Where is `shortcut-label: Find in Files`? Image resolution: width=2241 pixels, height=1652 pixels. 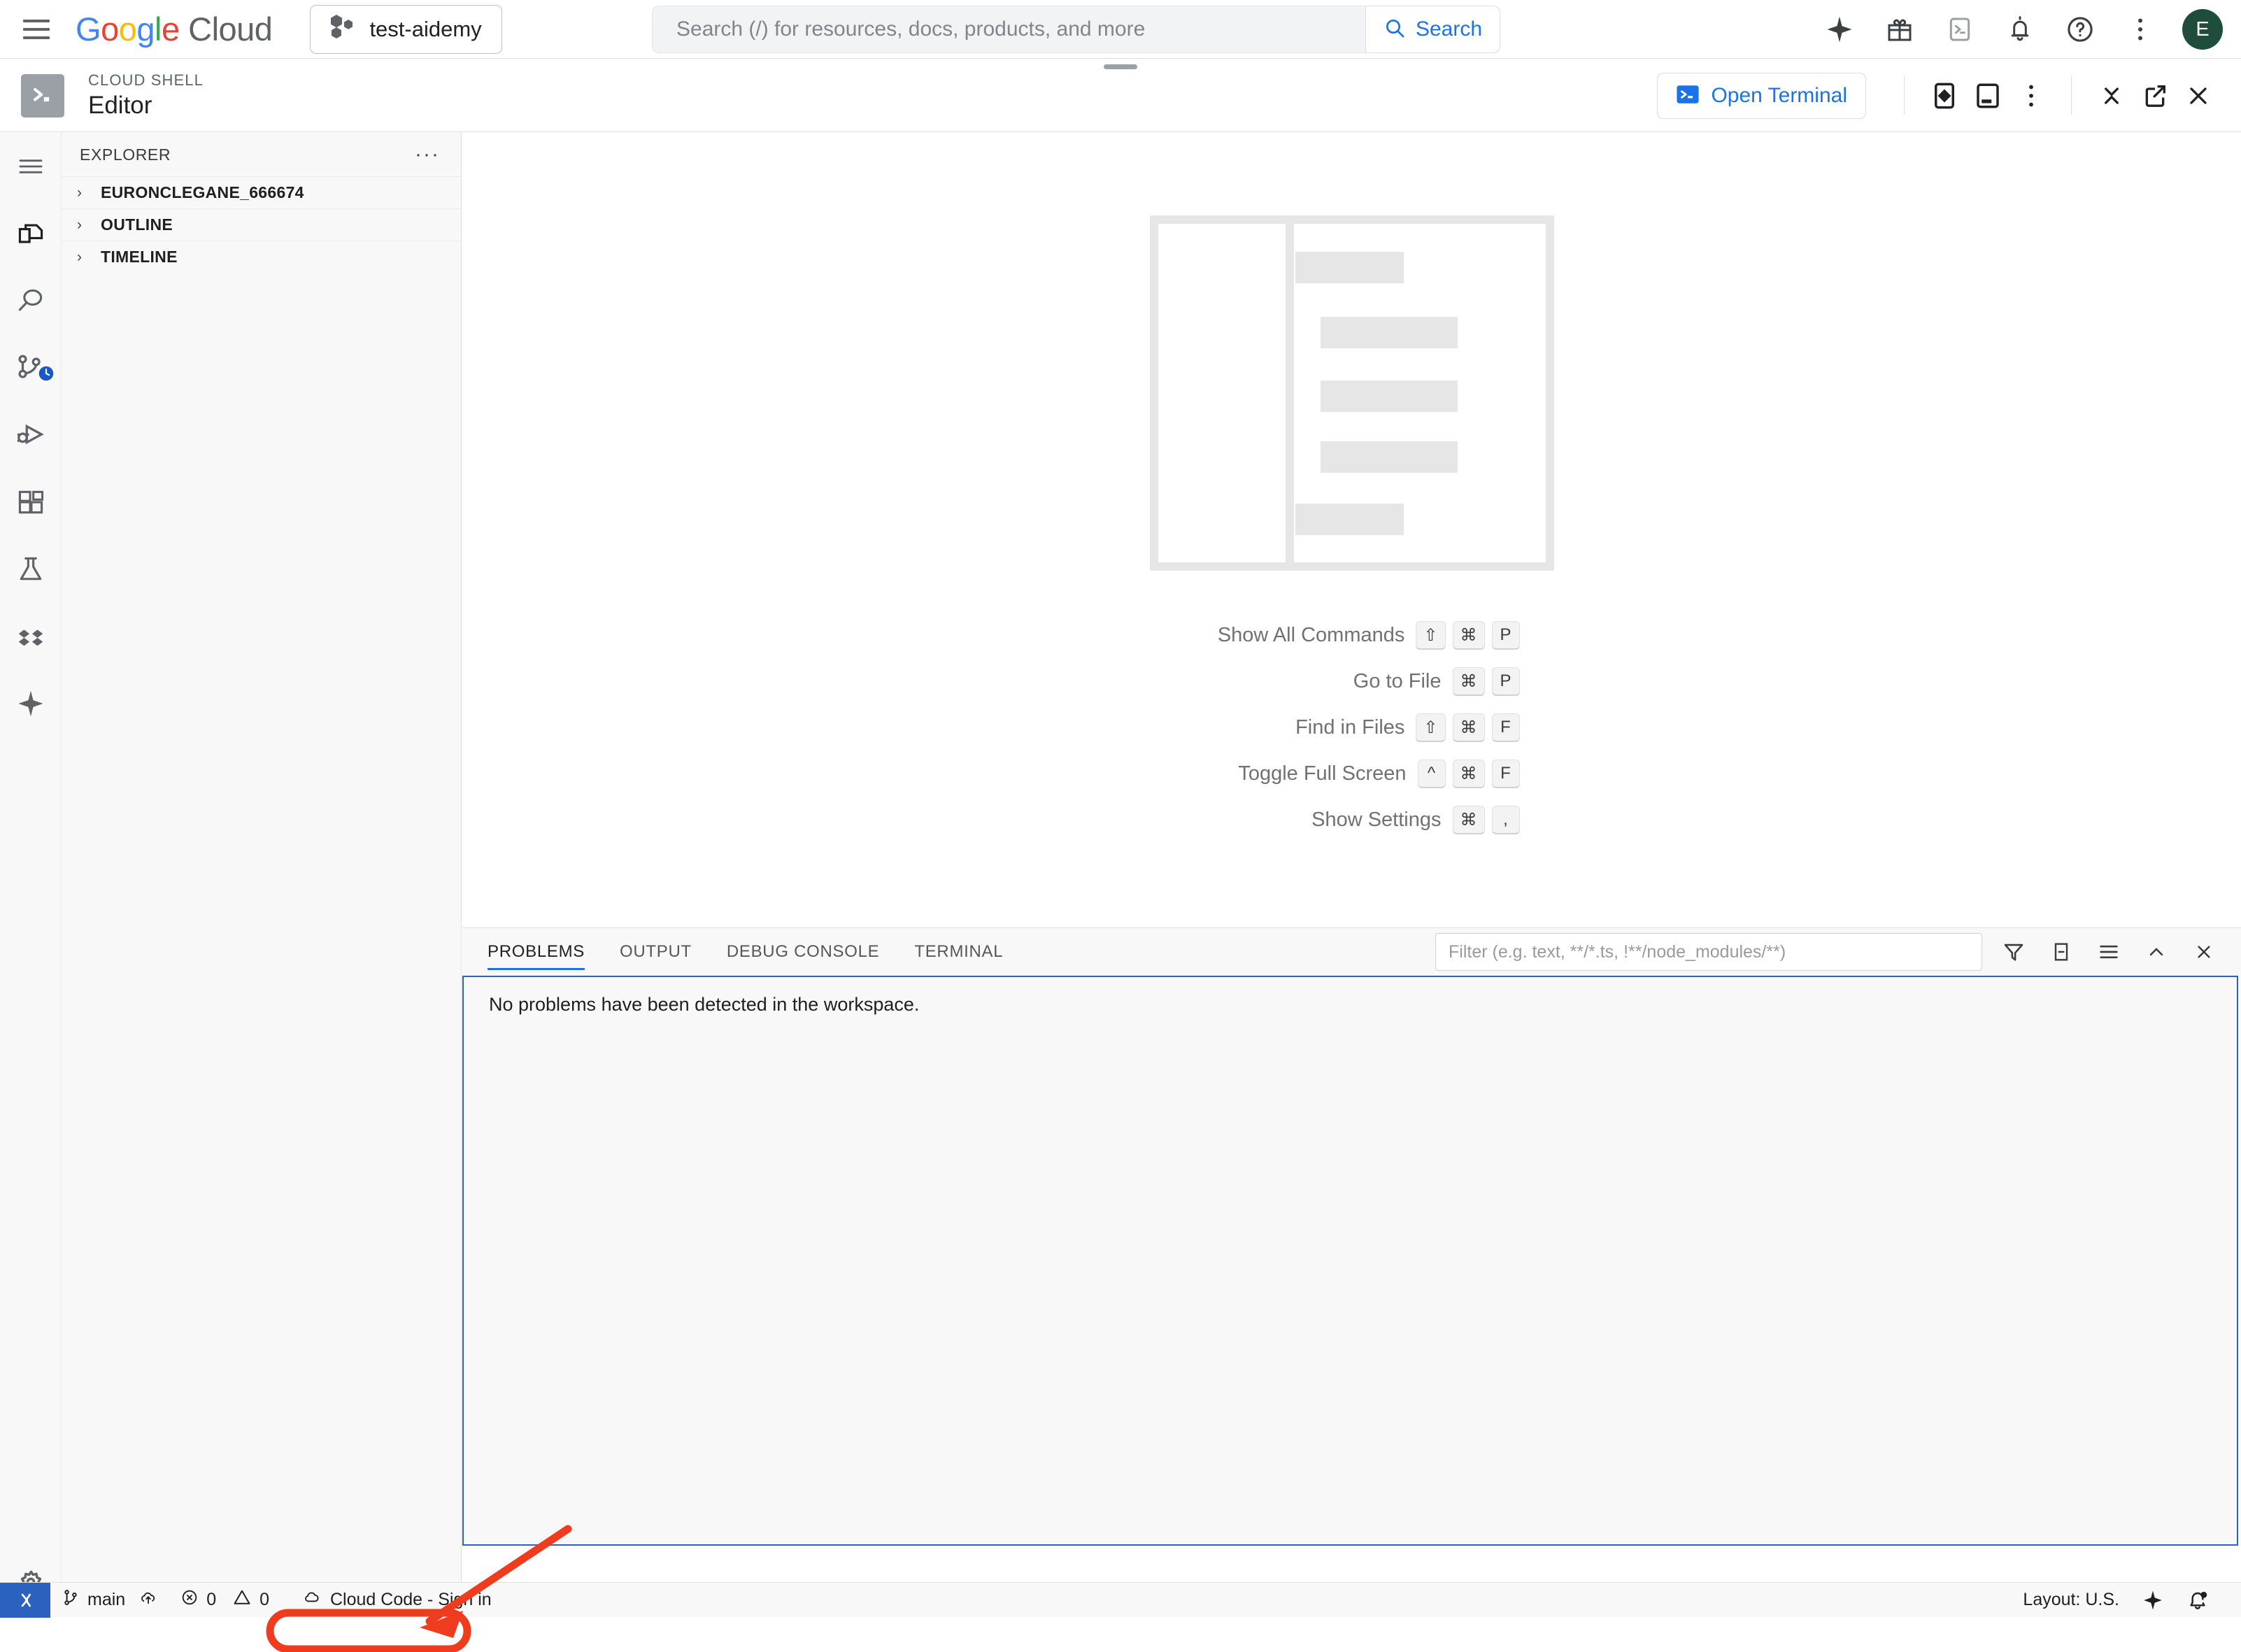
shortcut-label: Find in Files is located at coordinates (1350, 727).